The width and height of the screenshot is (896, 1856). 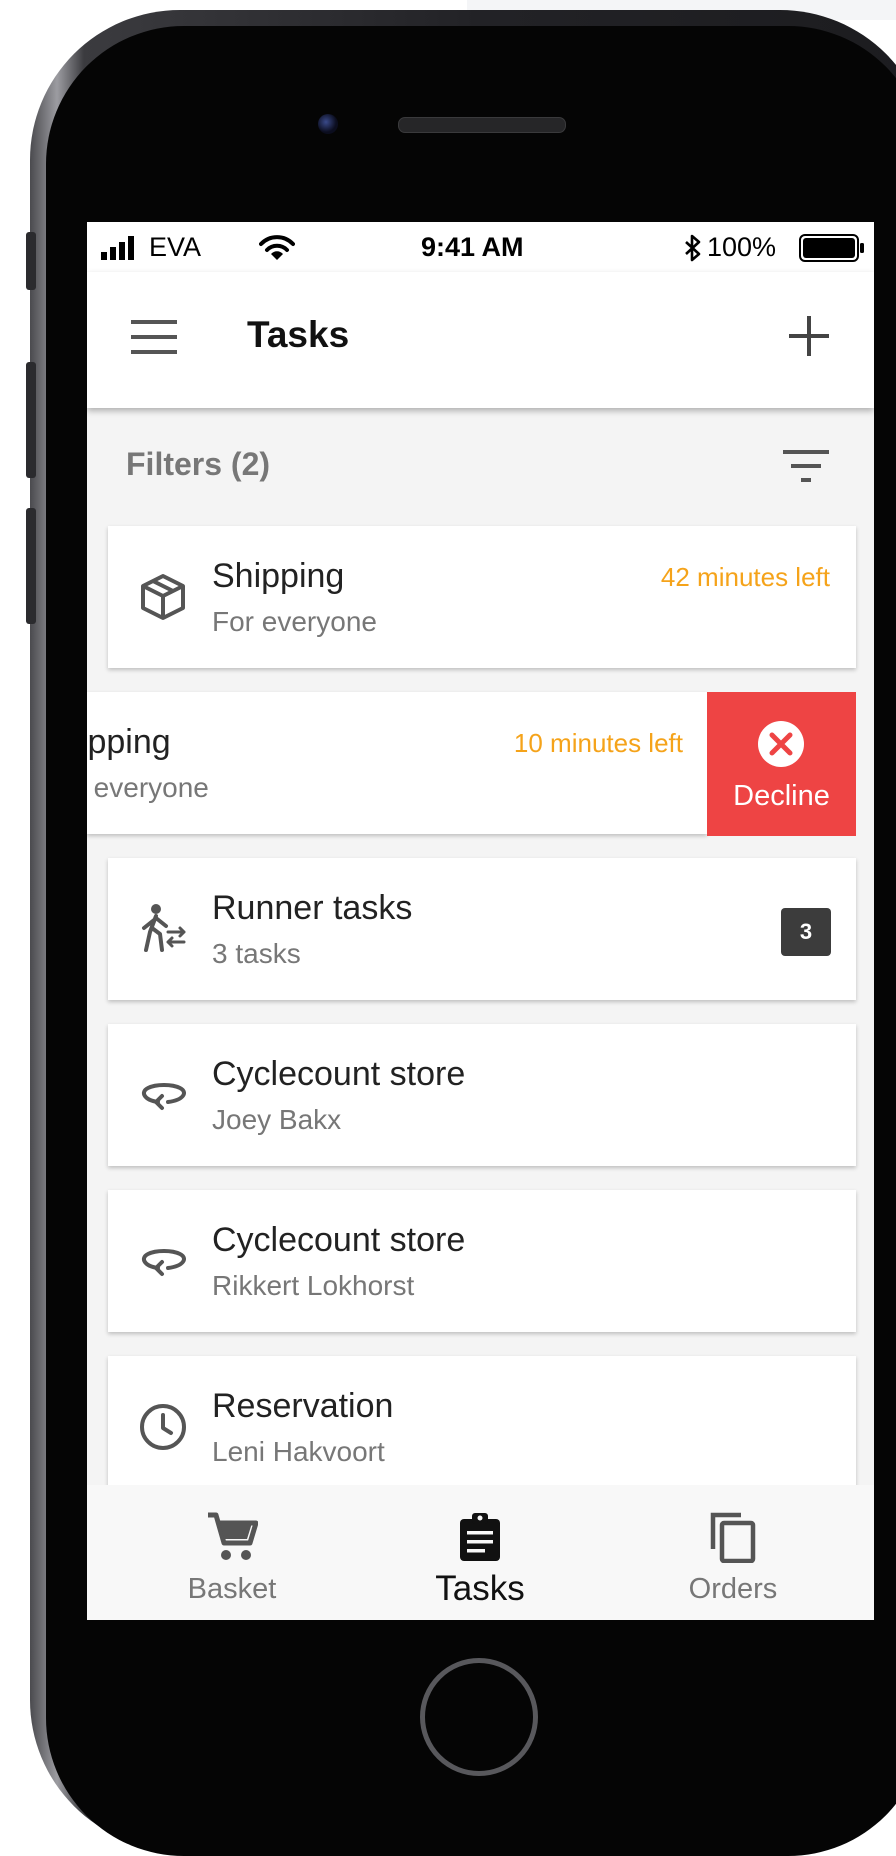 What do you see at coordinates (831, 248) in the screenshot?
I see `battery-icon` at bounding box center [831, 248].